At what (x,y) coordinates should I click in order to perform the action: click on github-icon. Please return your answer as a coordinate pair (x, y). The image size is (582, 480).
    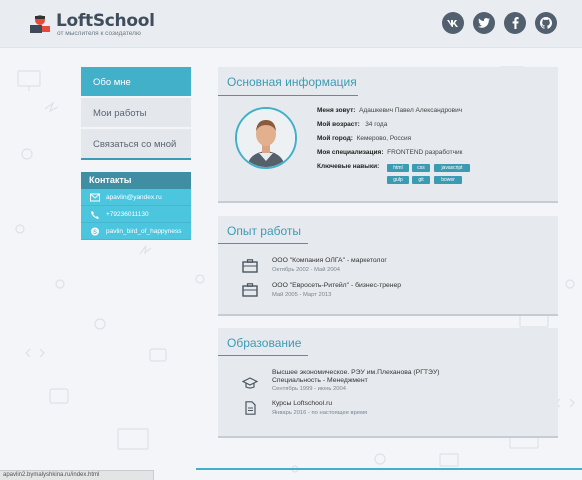
    Looking at the image, I should click on (546, 23).